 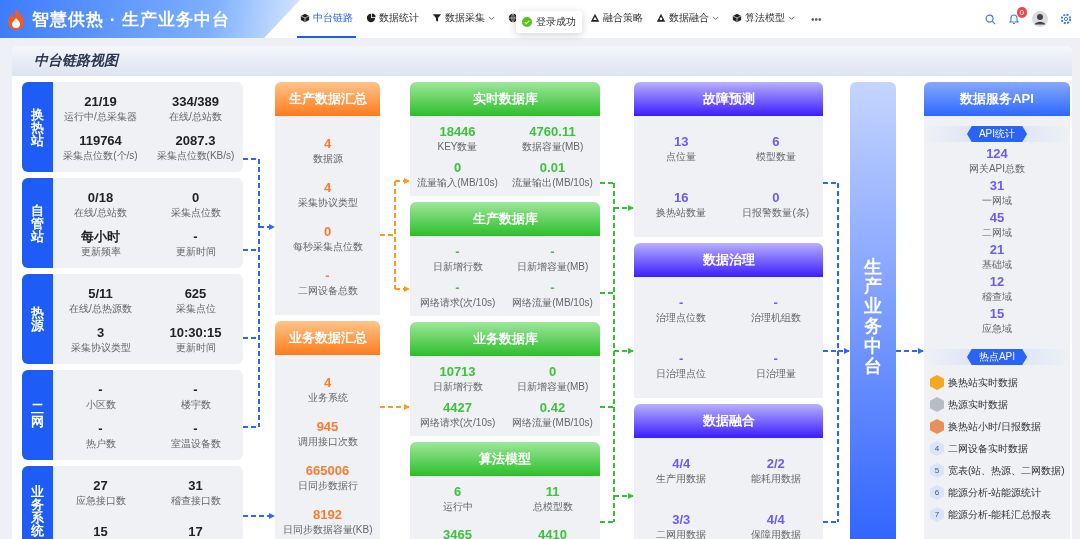 What do you see at coordinates (997, 313) in the screenshot?
I see `metric-value: 15` at bounding box center [997, 313].